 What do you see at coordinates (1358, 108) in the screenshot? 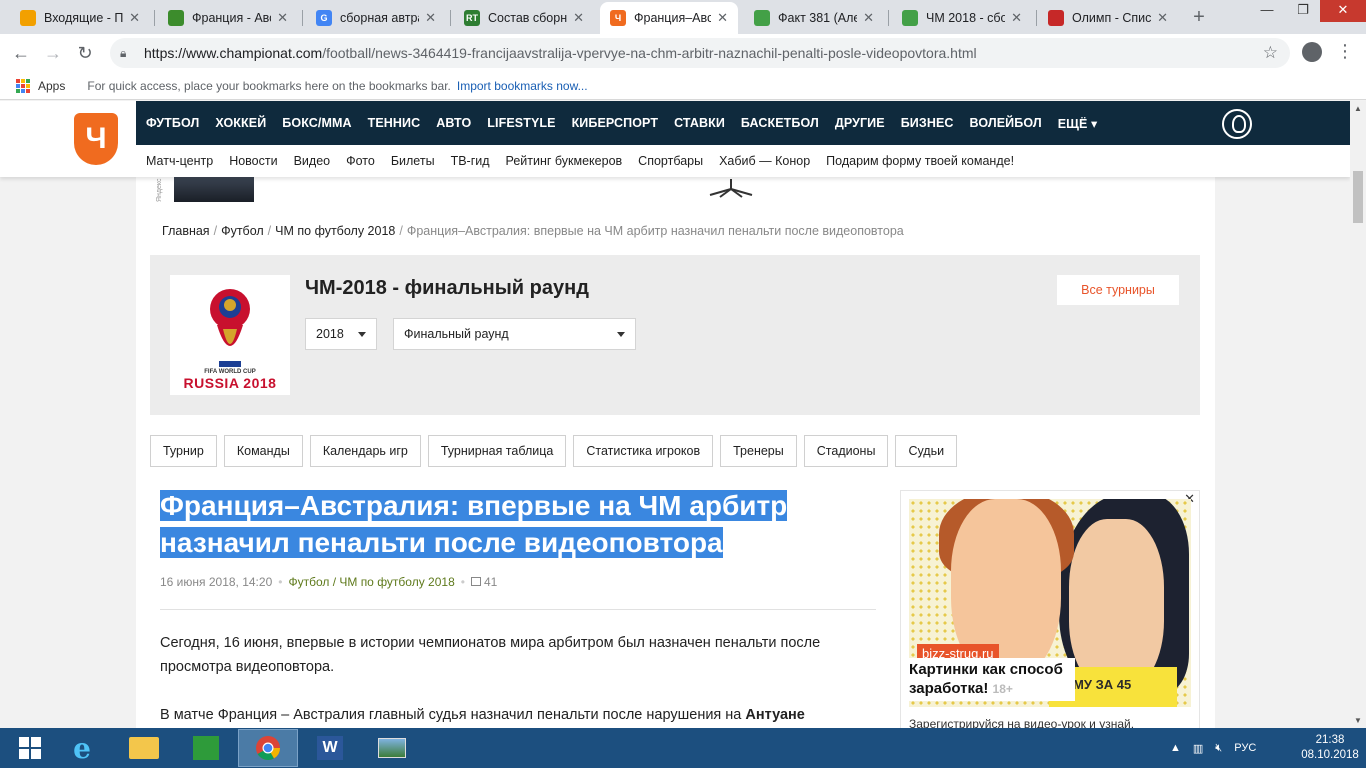
I see `scroll-up-arrow-icon: ▲` at bounding box center [1358, 108].